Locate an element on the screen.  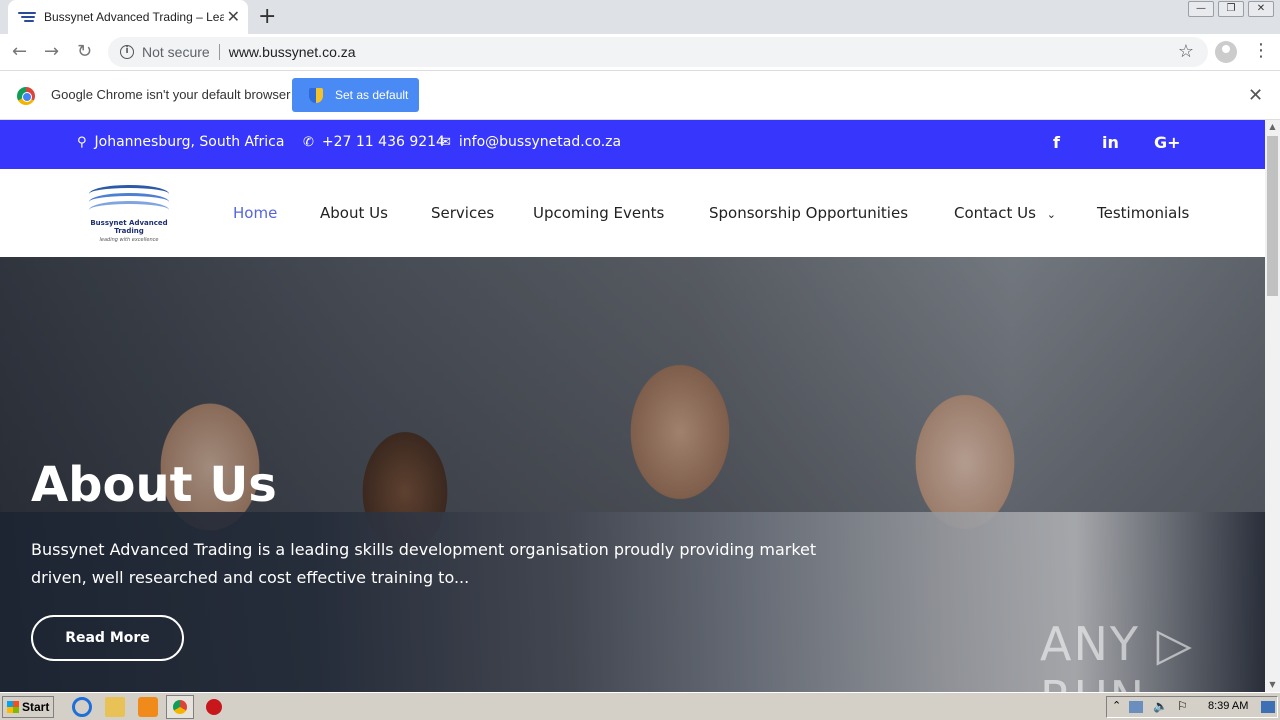
windows-taskbar: Start ⌃ 🔈 ⚐ 8:39 AM is located at coordinates (640, 706).